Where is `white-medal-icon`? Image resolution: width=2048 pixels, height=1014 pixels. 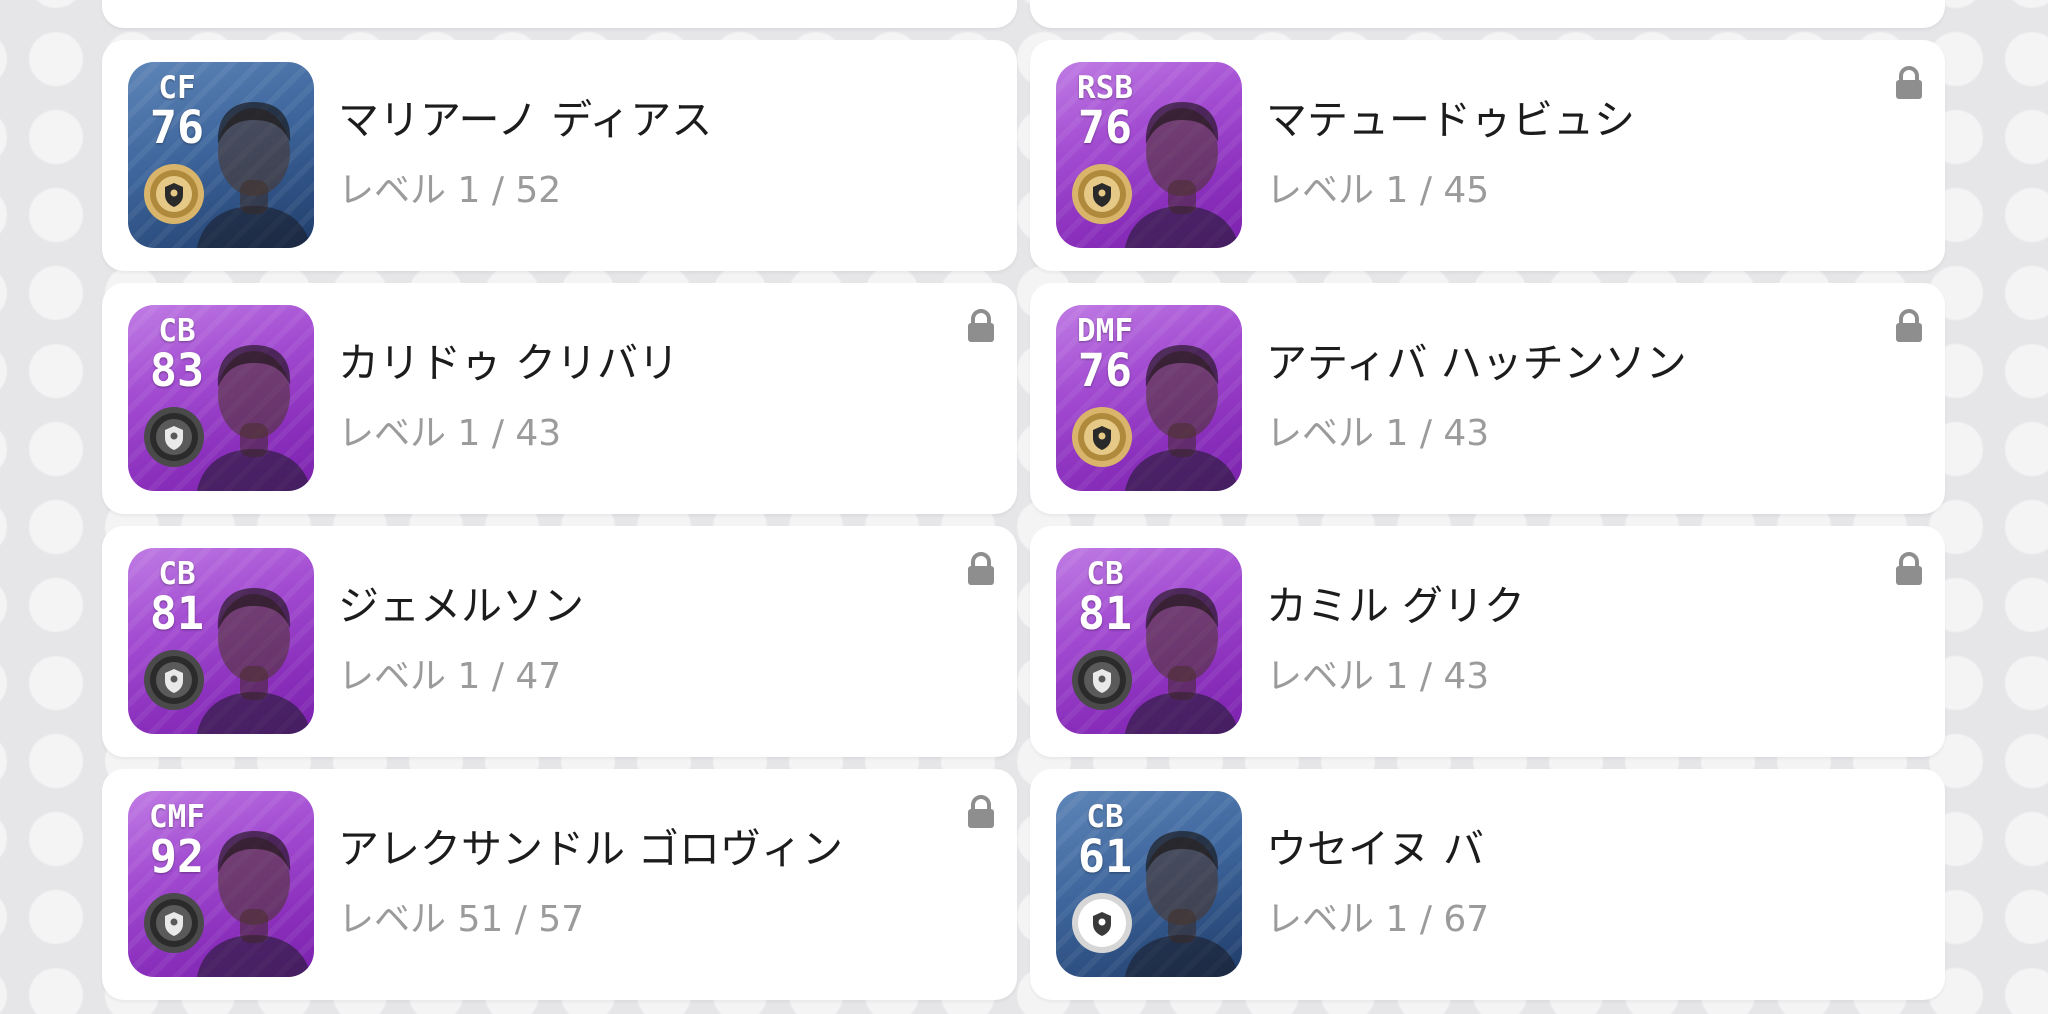 white-medal-icon is located at coordinates (1102, 923).